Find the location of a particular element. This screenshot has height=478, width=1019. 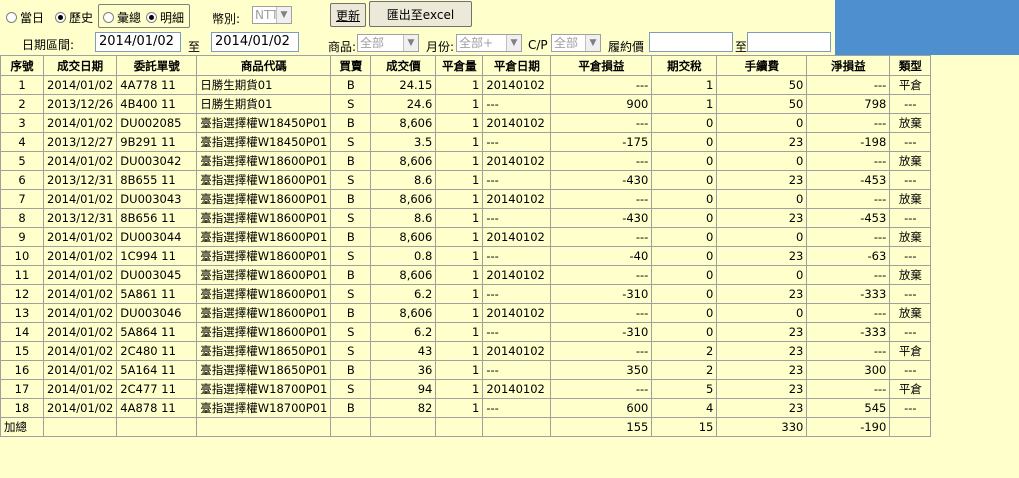

cell-close-pnl: 600 is located at coordinates (601, 408).